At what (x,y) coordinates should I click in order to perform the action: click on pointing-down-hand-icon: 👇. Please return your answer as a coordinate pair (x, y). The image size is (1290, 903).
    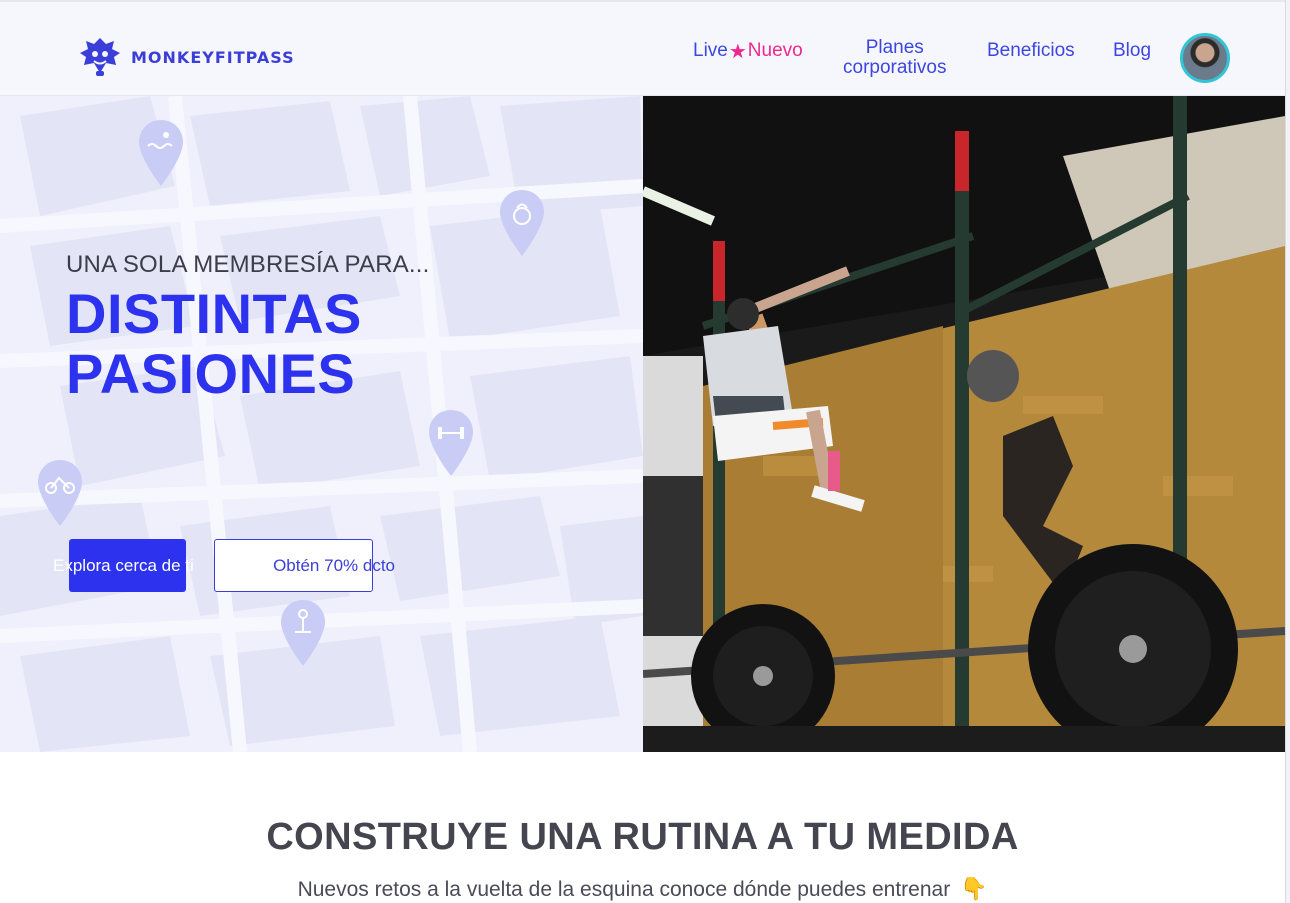
    Looking at the image, I should click on (974, 888).